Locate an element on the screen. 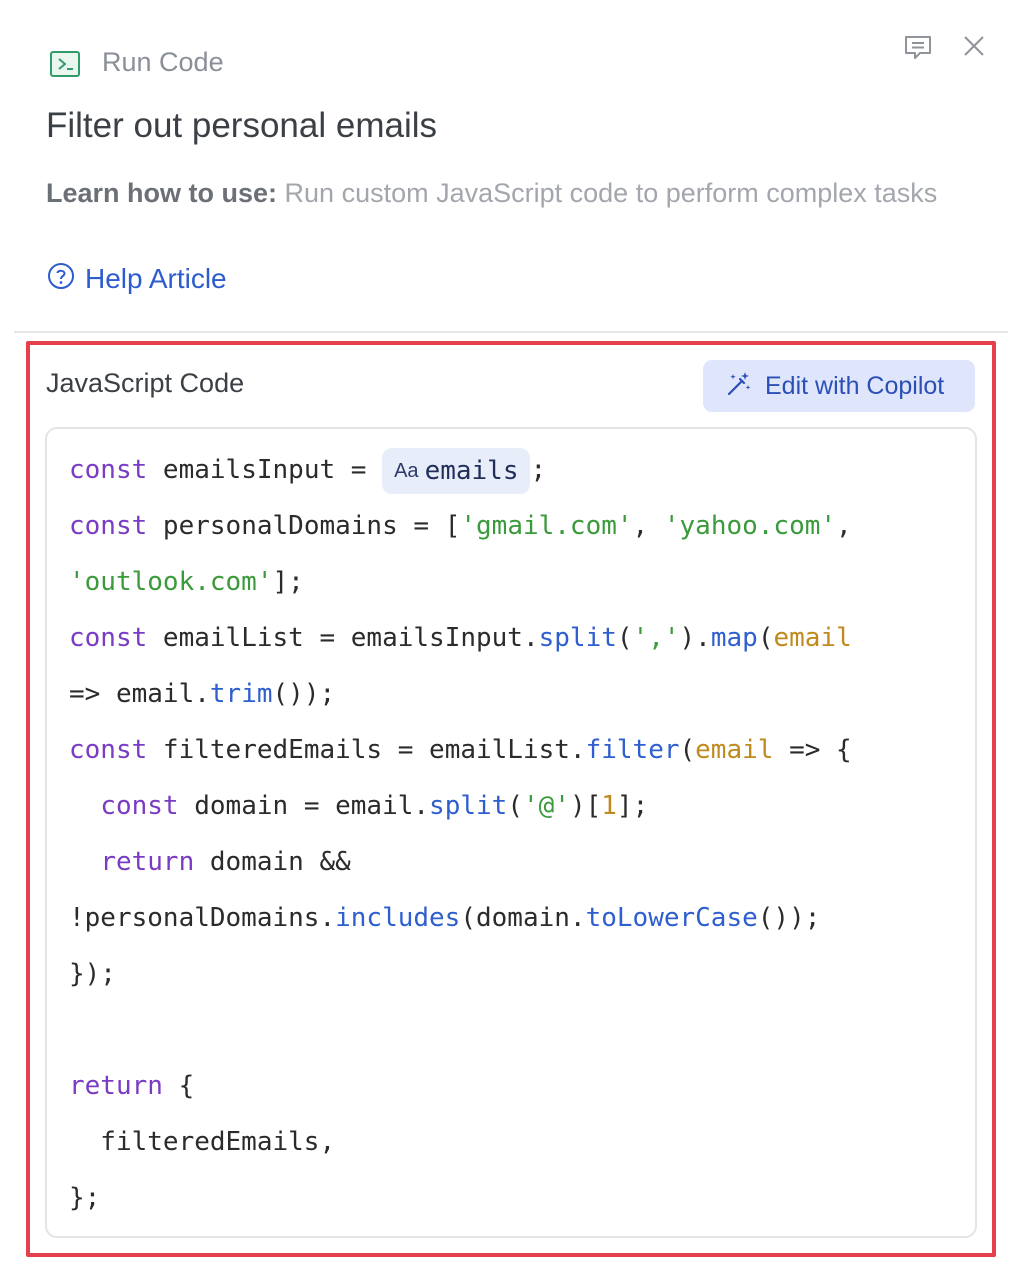 The image size is (1016, 1274). page-title: Filter out personal emails is located at coordinates (241, 125).